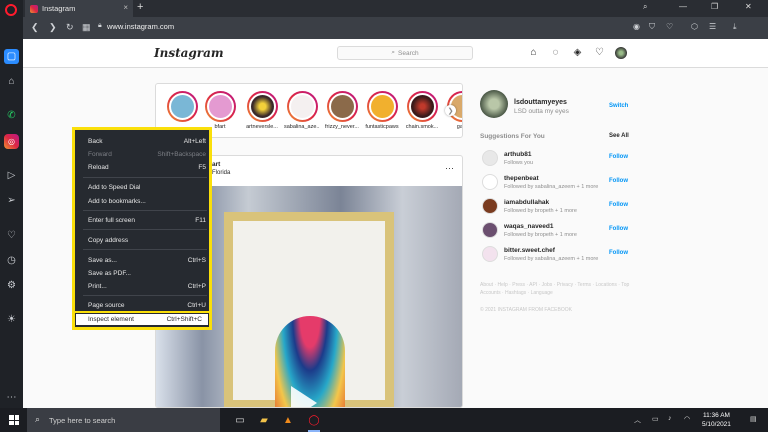 The width and height of the screenshot is (768, 432). Describe the element at coordinates (142, 319) in the screenshot. I see `menu-item-inspect-element: Inspect element Ctrl+Shift+C` at that location.